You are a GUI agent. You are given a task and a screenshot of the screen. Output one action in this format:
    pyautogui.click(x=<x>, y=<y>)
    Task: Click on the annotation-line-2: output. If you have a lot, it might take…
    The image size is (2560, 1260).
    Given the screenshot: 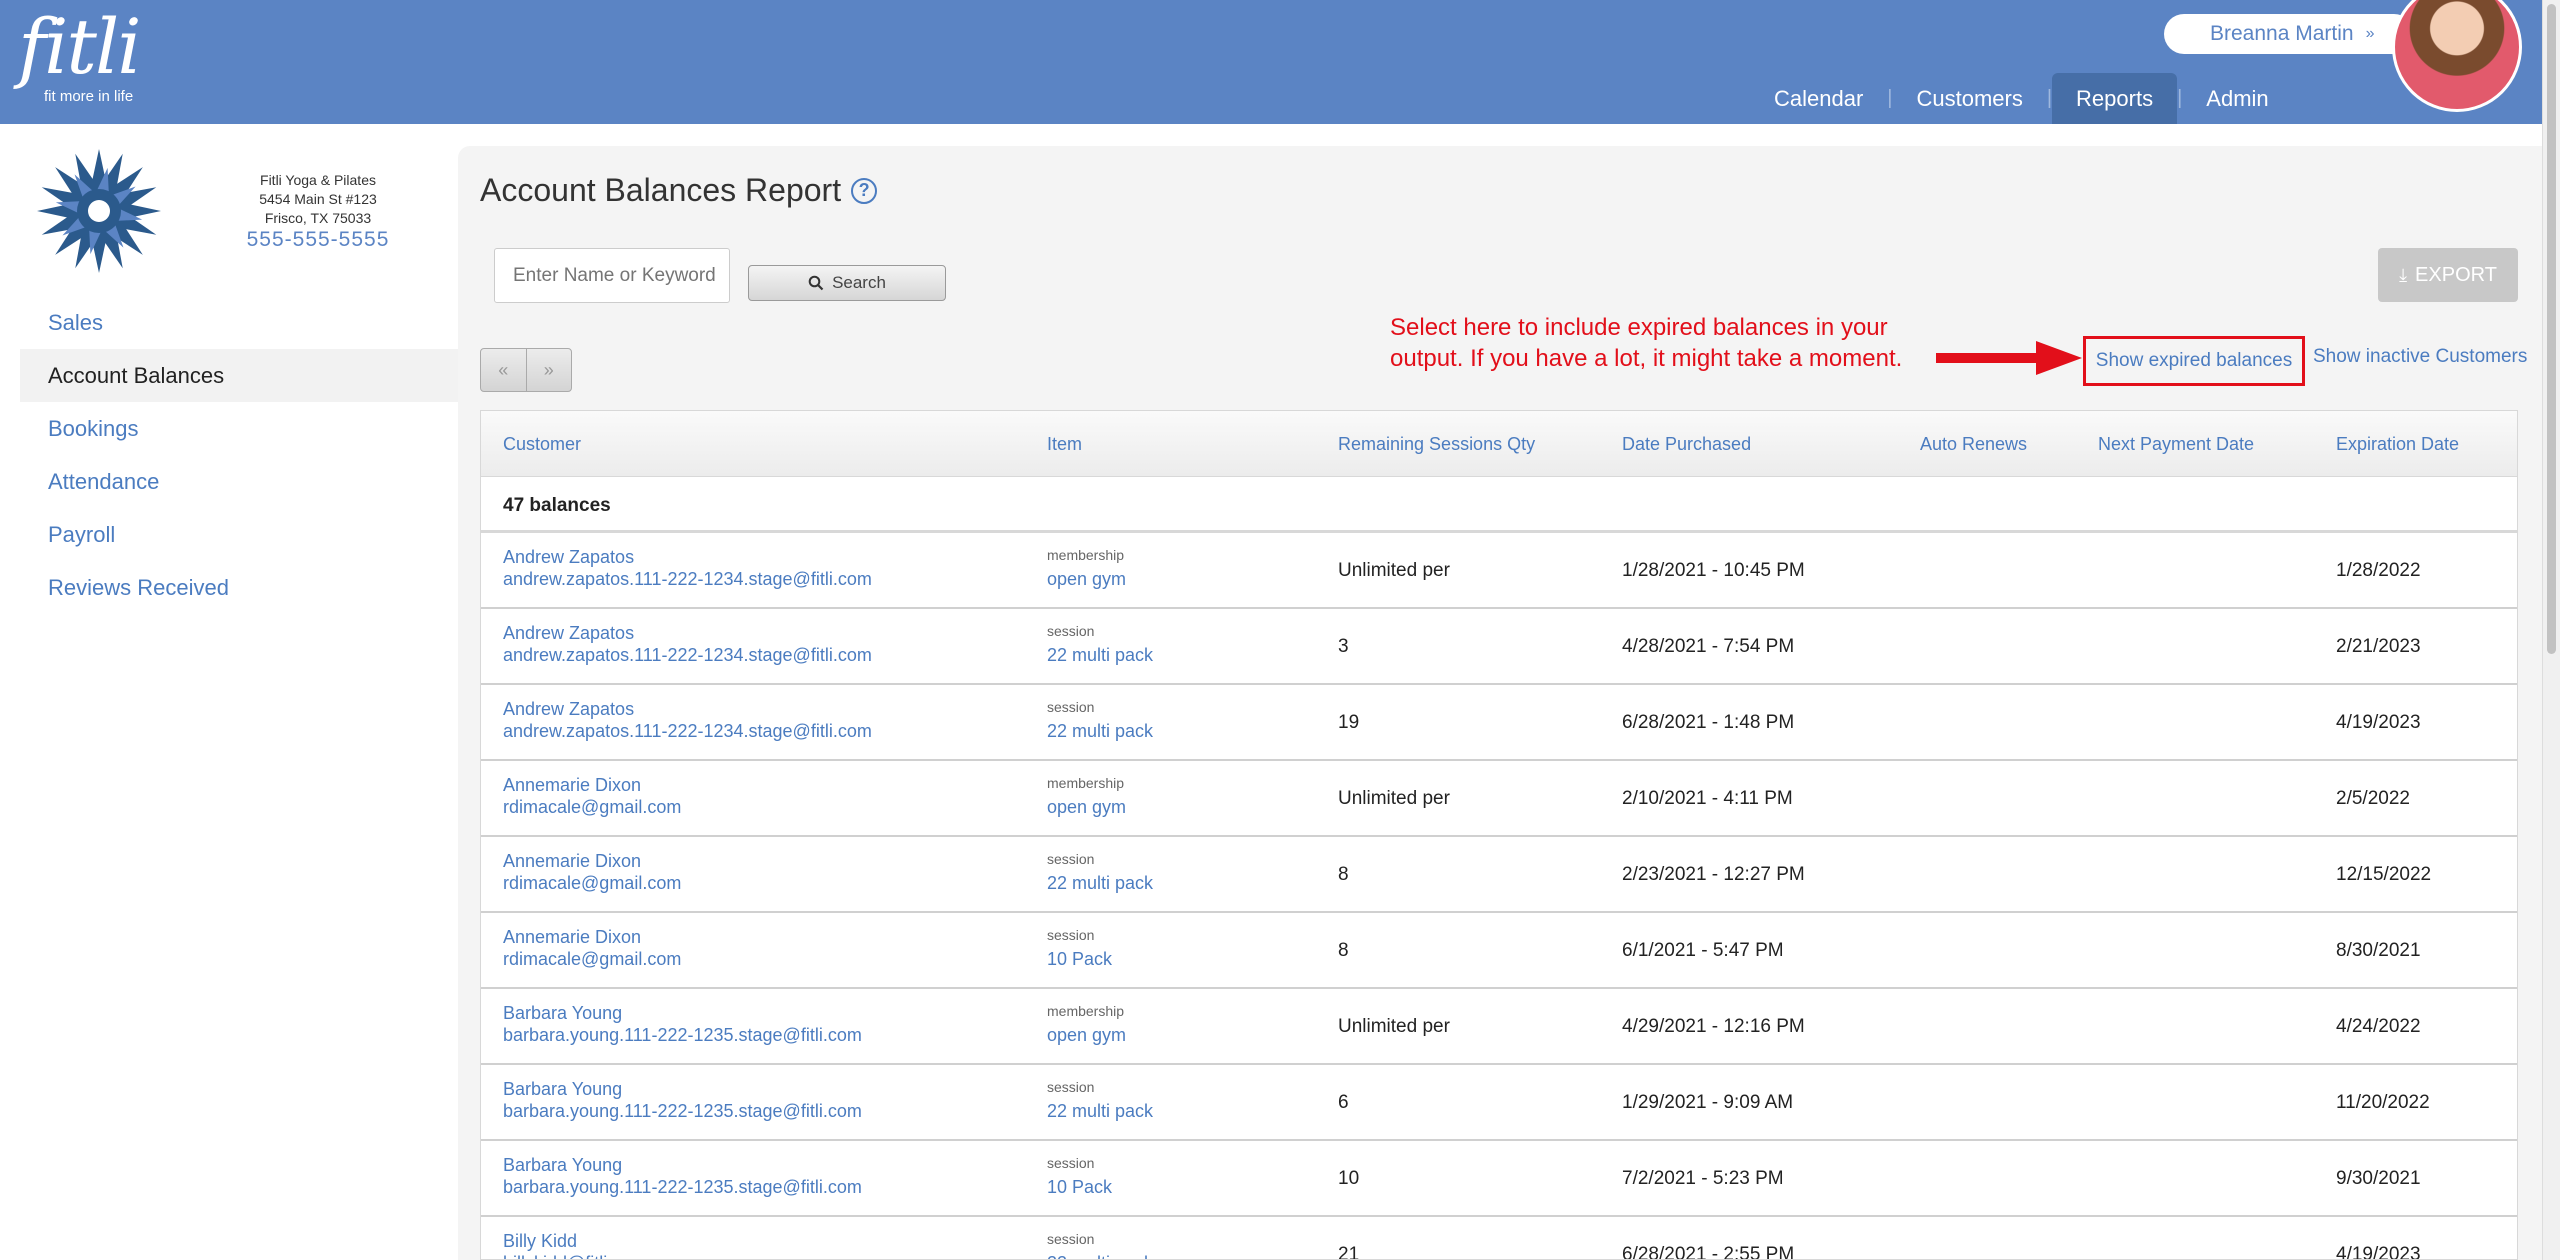 What is the action you would take?
    pyautogui.click(x=1646, y=358)
    